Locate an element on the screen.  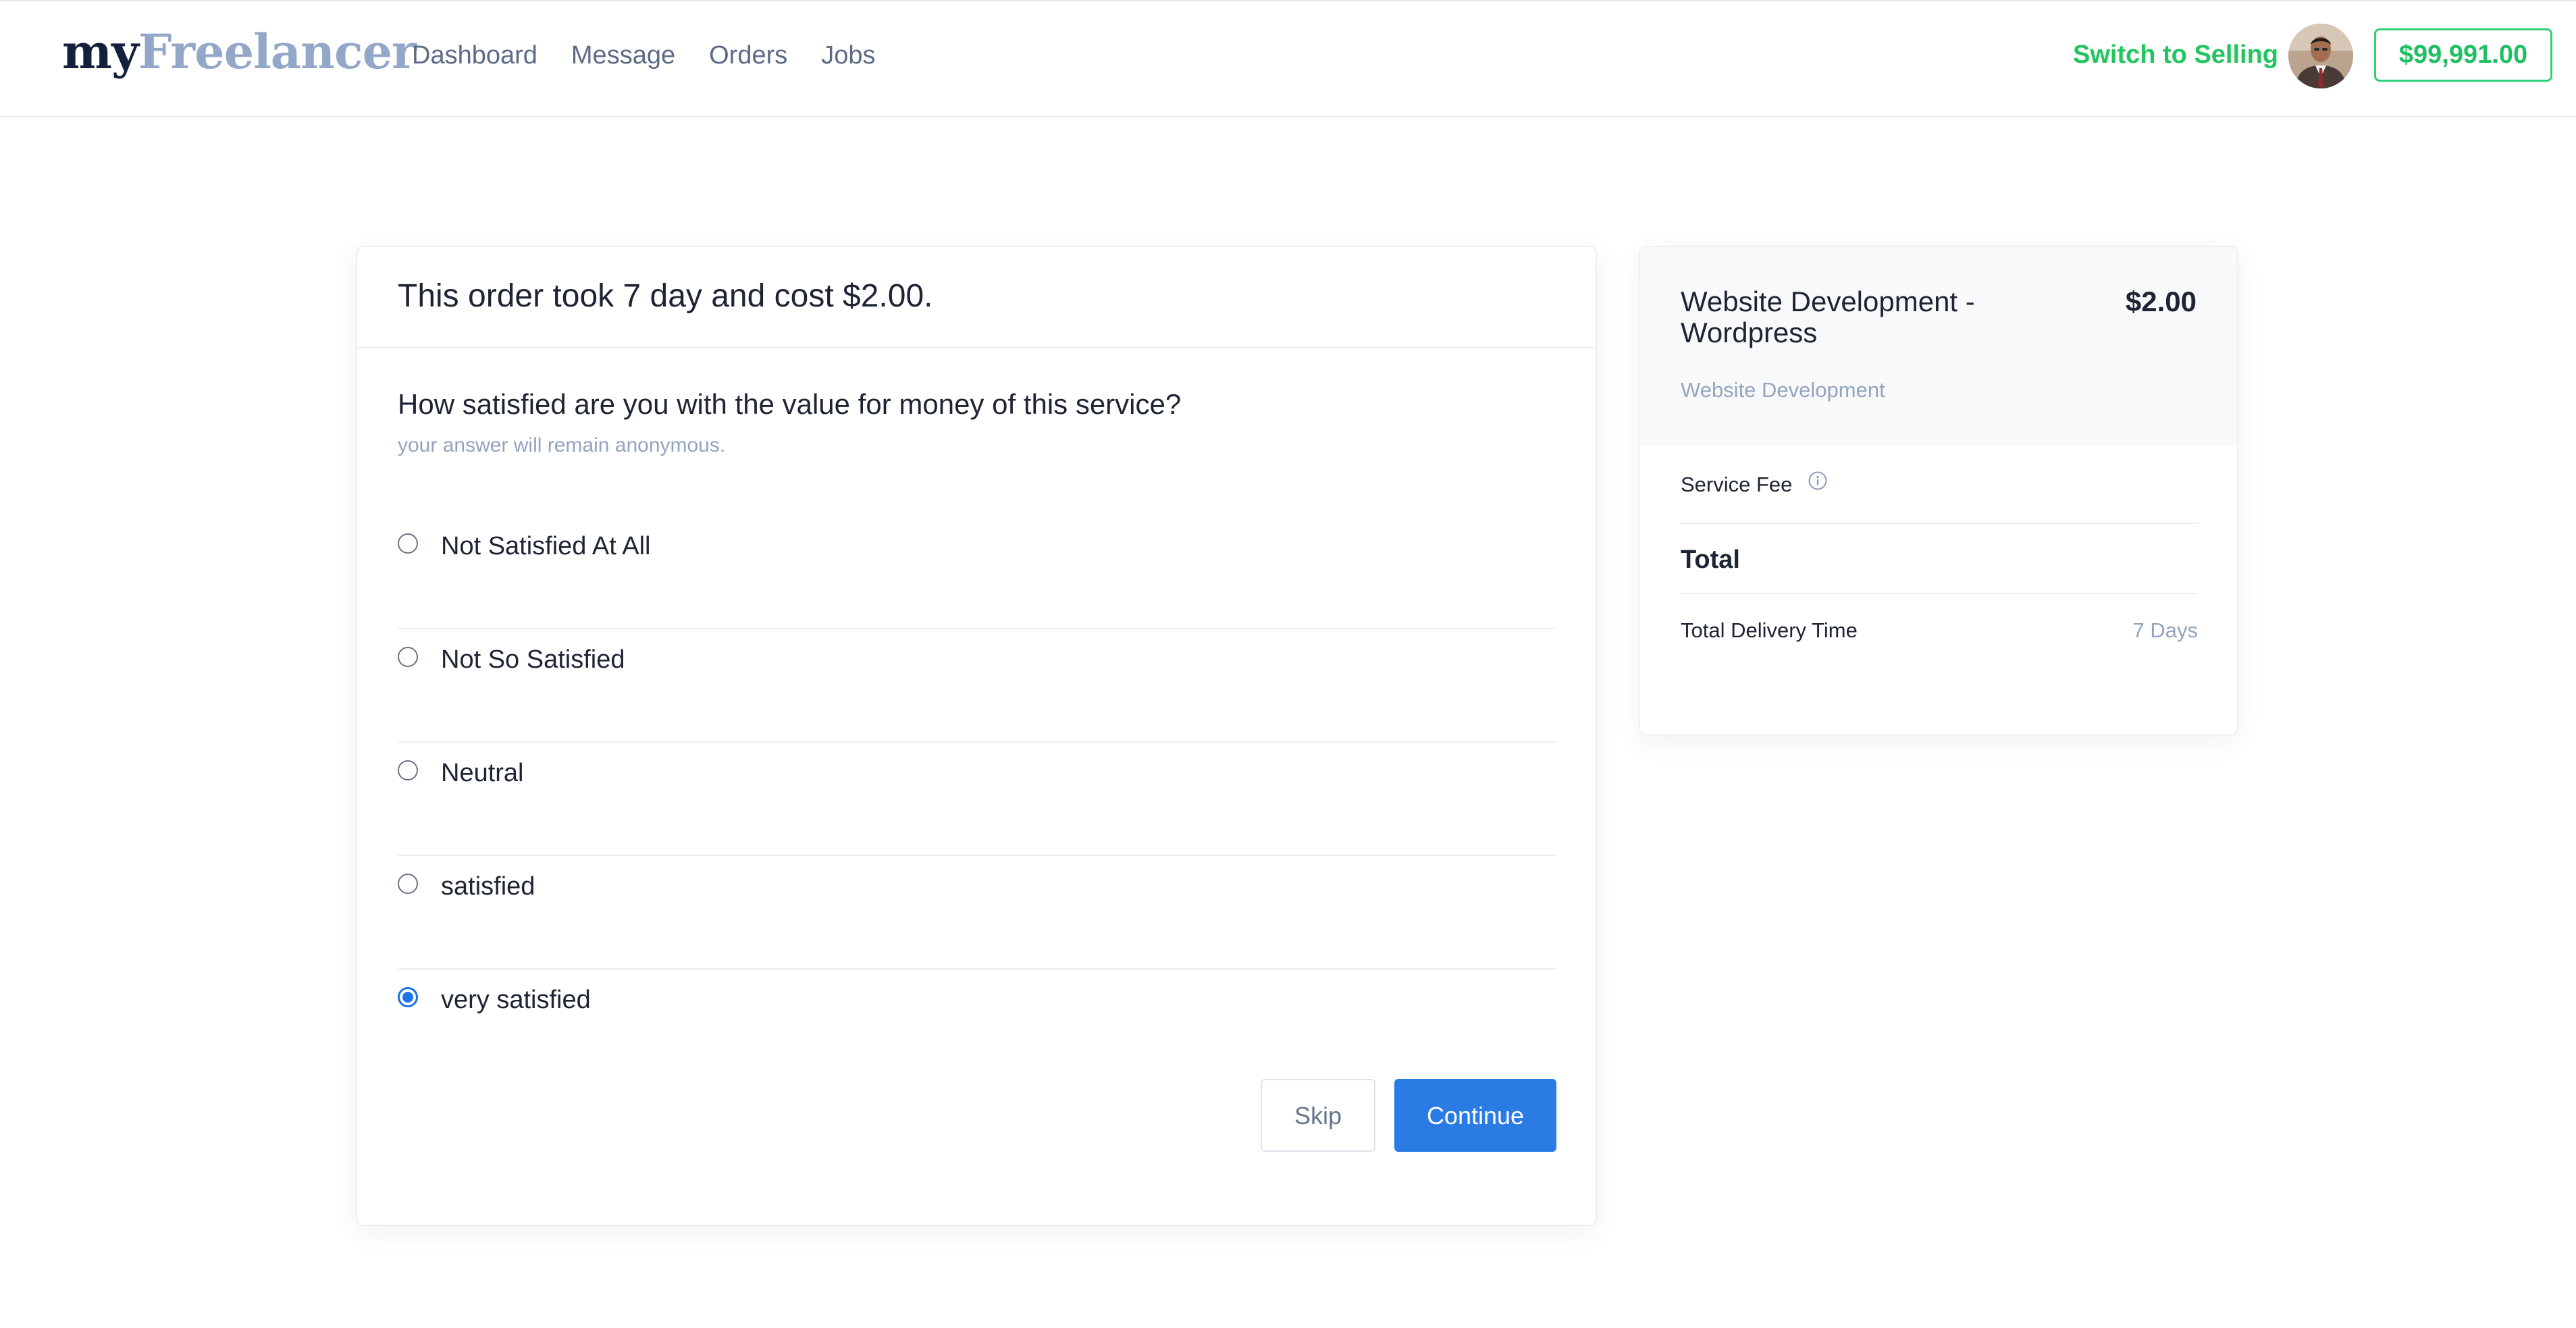
option-not-so-satisfied: Not So Satisfied is located at coordinates (977, 686).